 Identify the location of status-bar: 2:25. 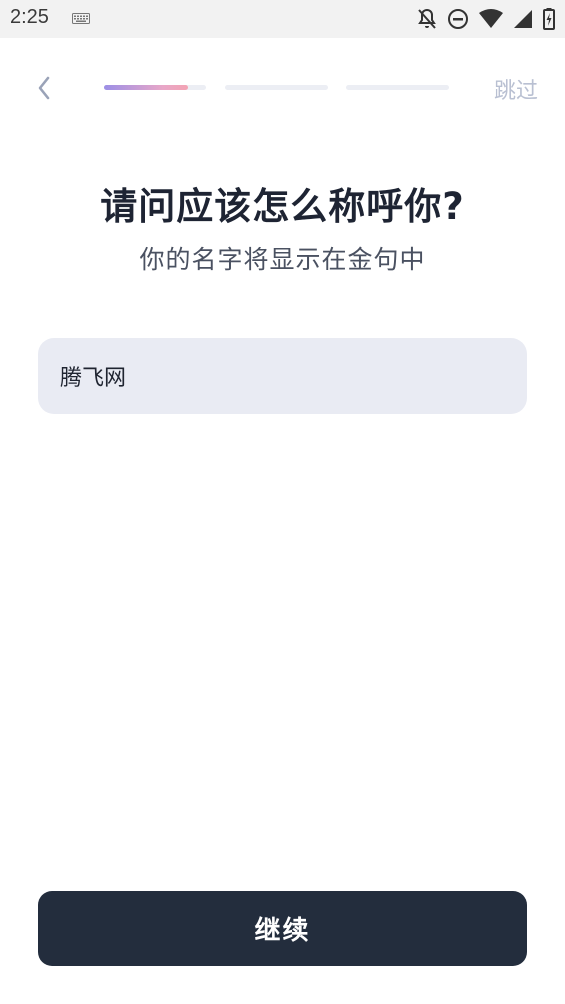
(282, 19).